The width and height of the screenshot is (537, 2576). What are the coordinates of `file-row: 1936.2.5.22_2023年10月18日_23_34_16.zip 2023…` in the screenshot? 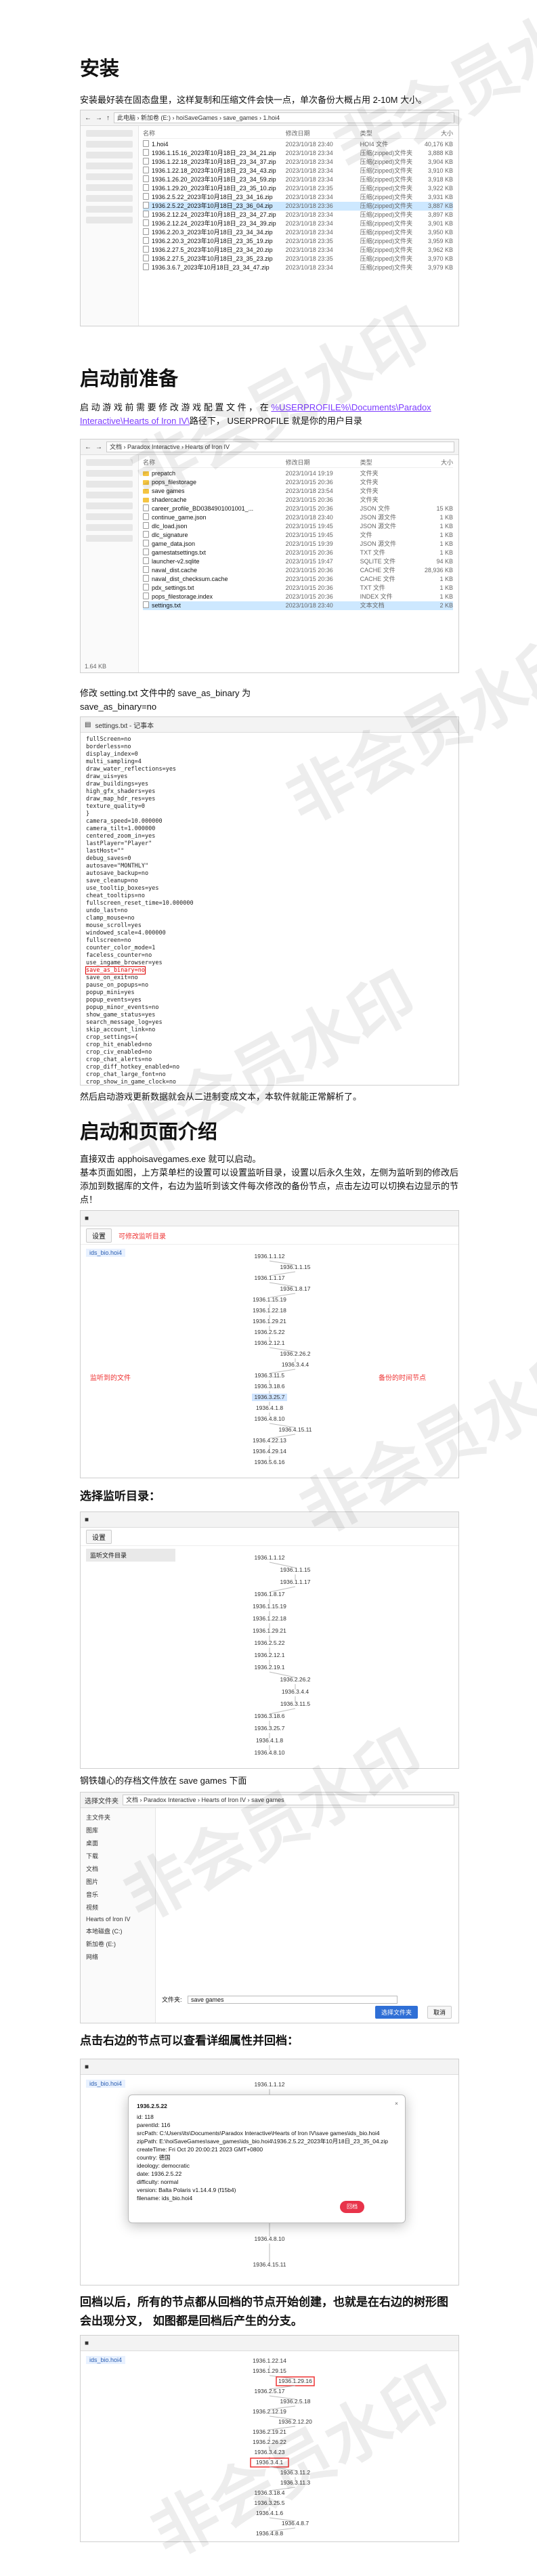 It's located at (298, 197).